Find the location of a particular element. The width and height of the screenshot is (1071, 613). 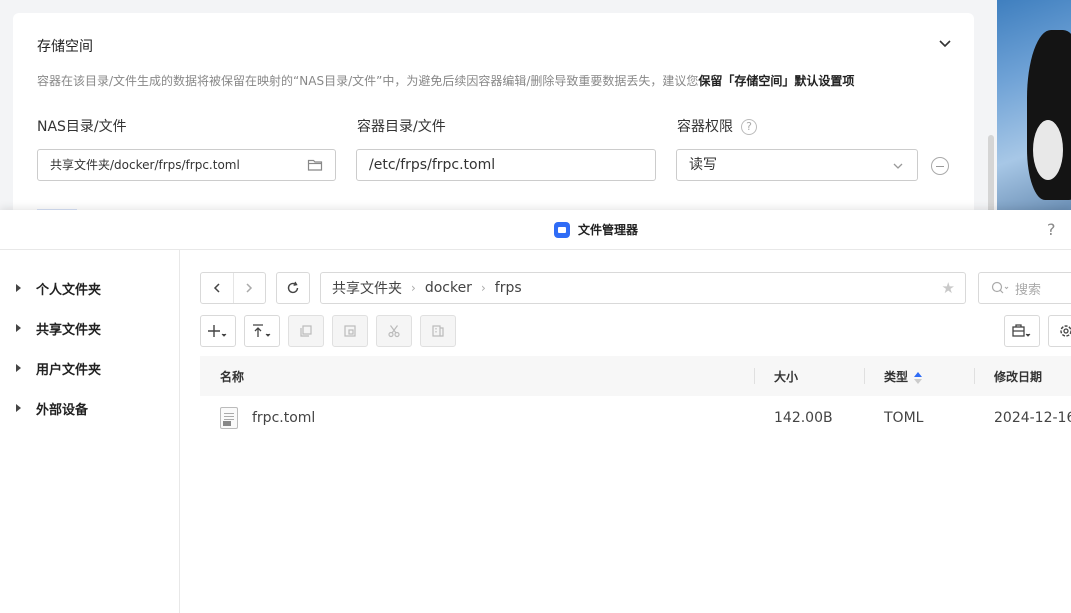

sidebar-item-personal: 个人文件夹 is located at coordinates (58, 288).